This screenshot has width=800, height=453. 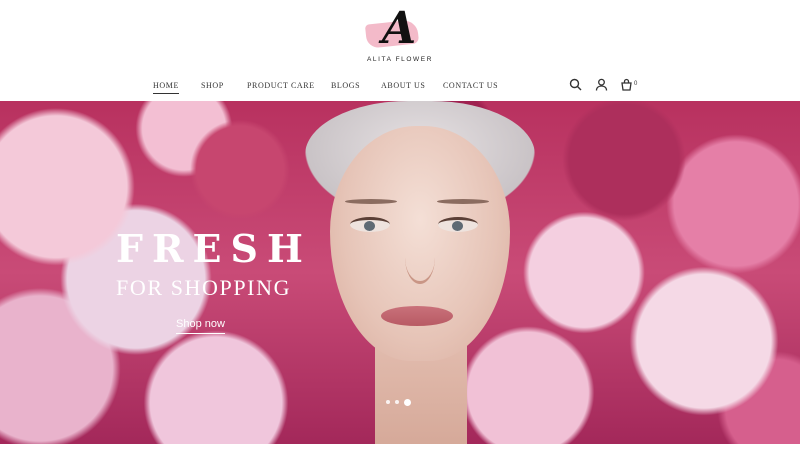 I want to click on nav-item-product-care: PRODUCT CARE, so click(x=281, y=86).